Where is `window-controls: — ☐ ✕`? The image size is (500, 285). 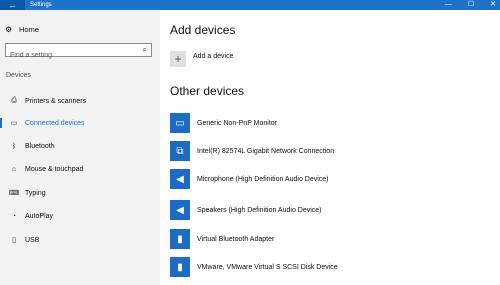 window-controls: — ☐ ✕ is located at coordinates (470, 5).